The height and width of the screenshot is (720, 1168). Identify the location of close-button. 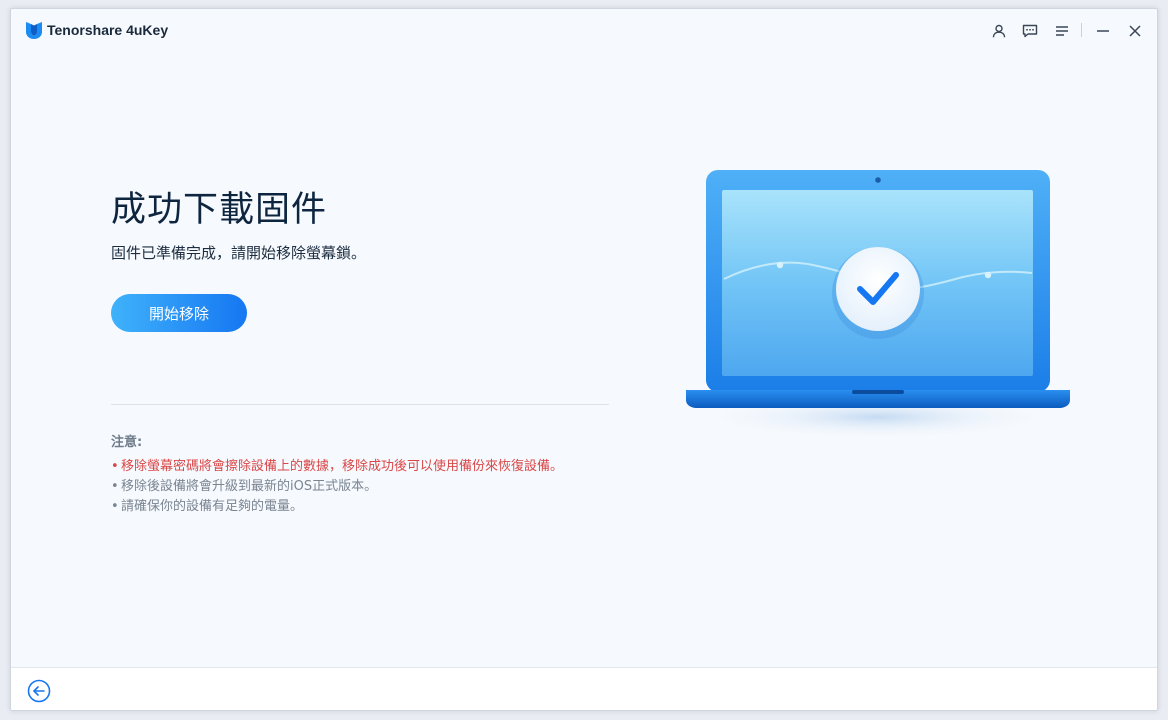
(1135, 31).